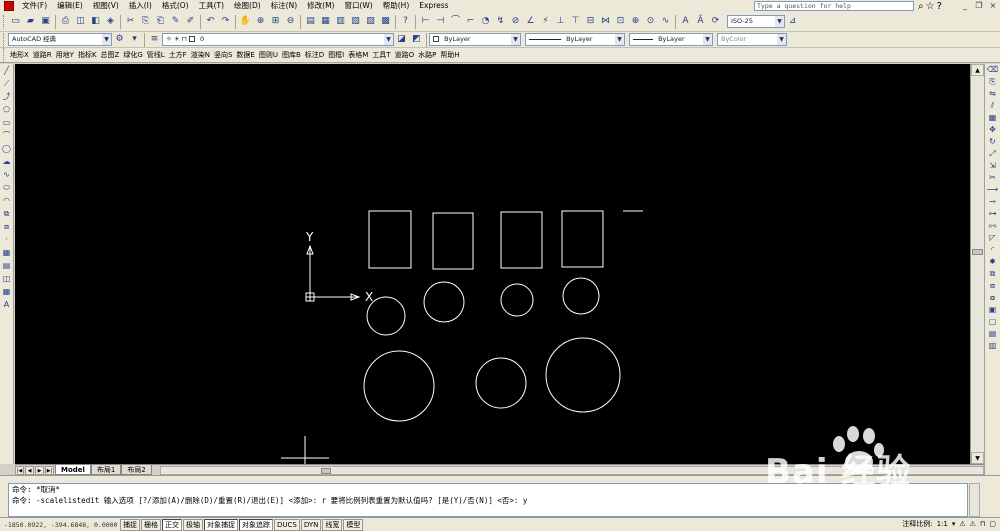  I want to click on coordinates-display: -1850.0922, -394.6848, 0.0000, so click(60, 525).